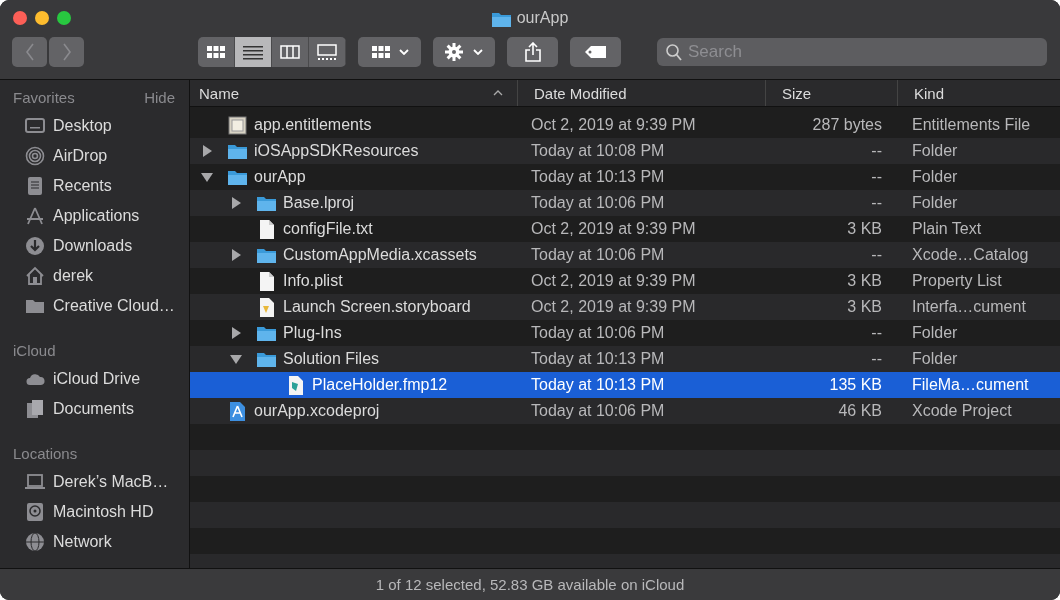 This screenshot has width=1060, height=600. Describe the element at coordinates (847, 124) in the screenshot. I see `file-size: 287 bytes` at that location.